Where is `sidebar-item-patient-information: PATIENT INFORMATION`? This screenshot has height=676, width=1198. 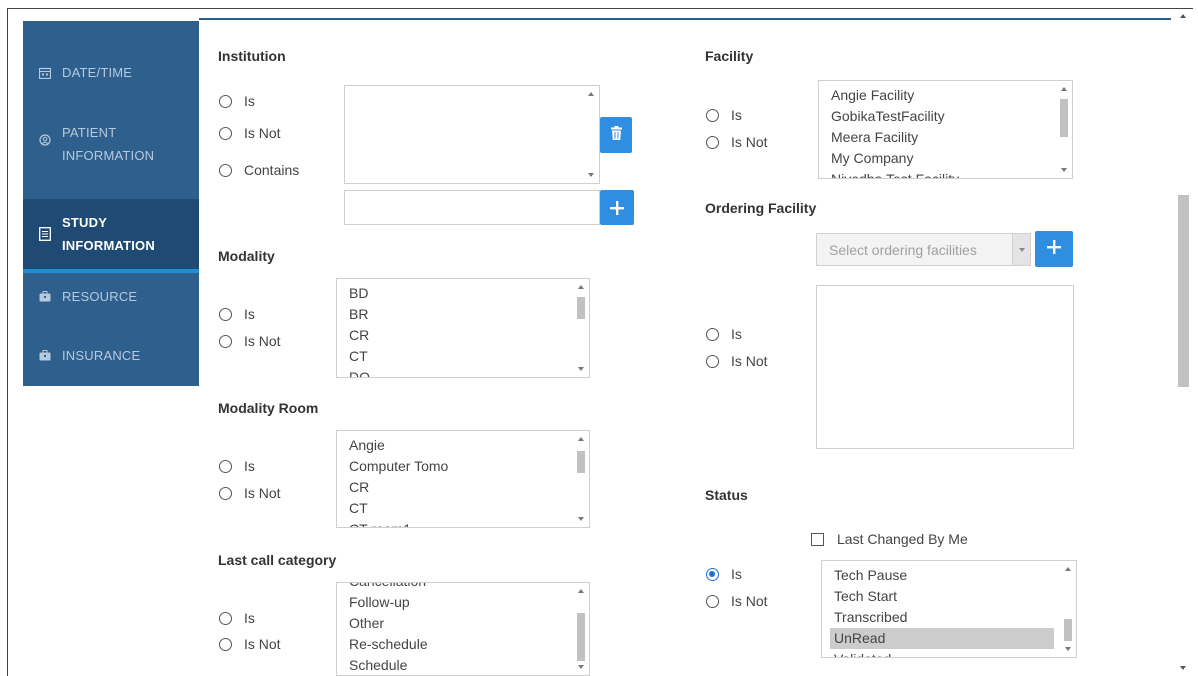 sidebar-item-patient-information: PATIENT INFORMATION is located at coordinates (111, 144).